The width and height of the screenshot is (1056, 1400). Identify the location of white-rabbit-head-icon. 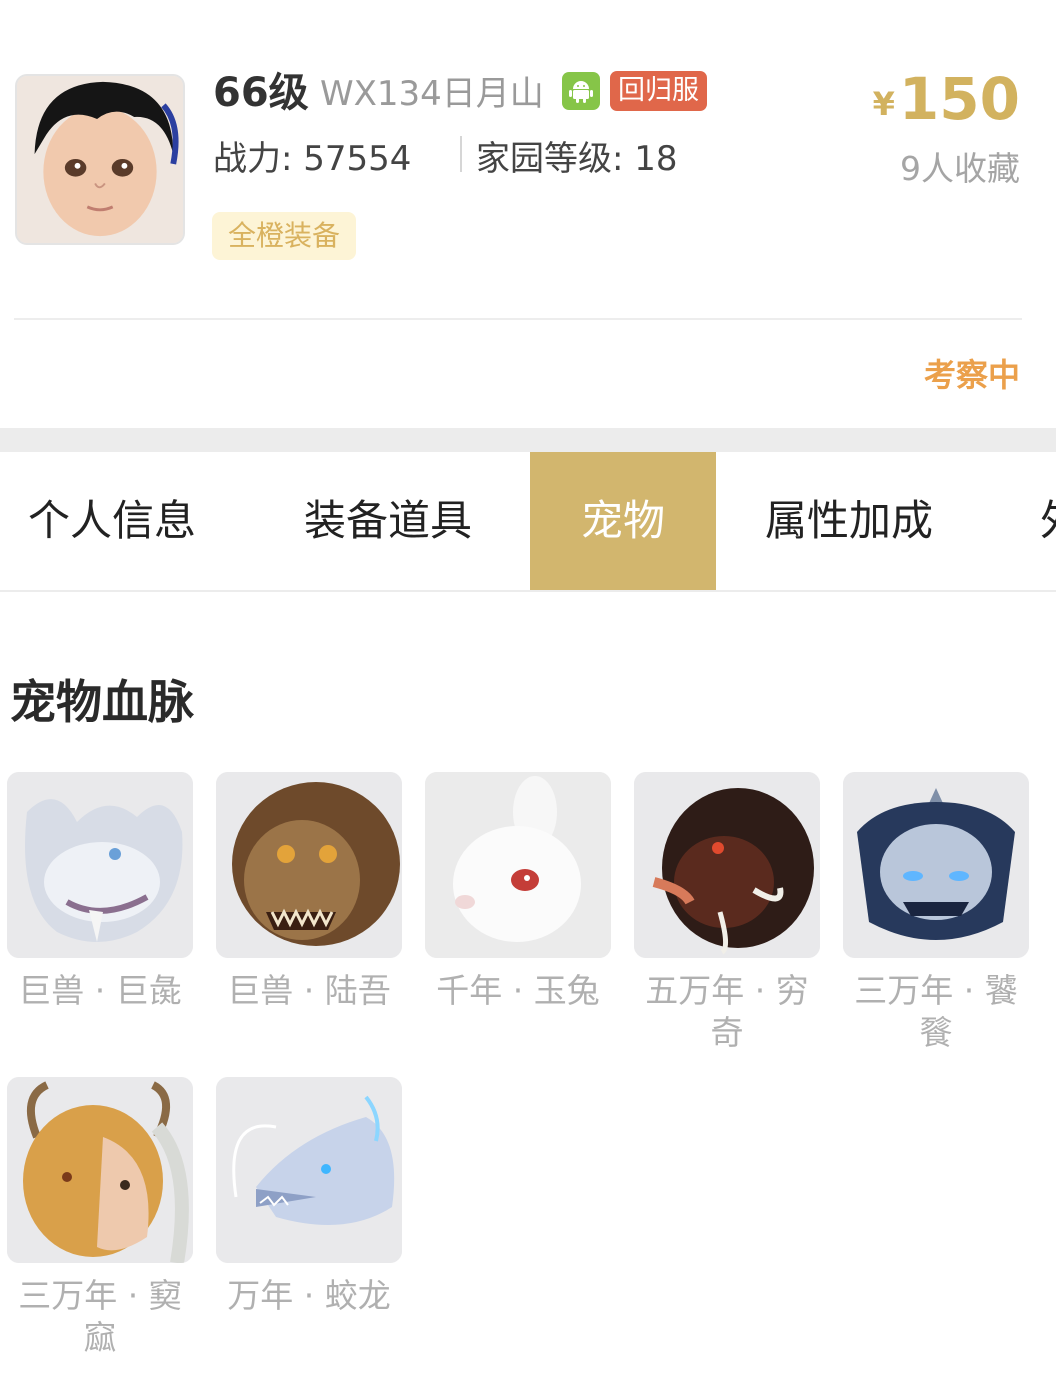
(518, 865).